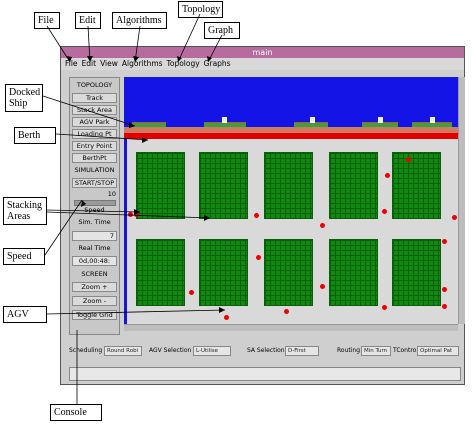 The height and width of the screenshot is (424, 474). What do you see at coordinates (125, 231) in the screenshot?
I see `track-left` at bounding box center [125, 231].